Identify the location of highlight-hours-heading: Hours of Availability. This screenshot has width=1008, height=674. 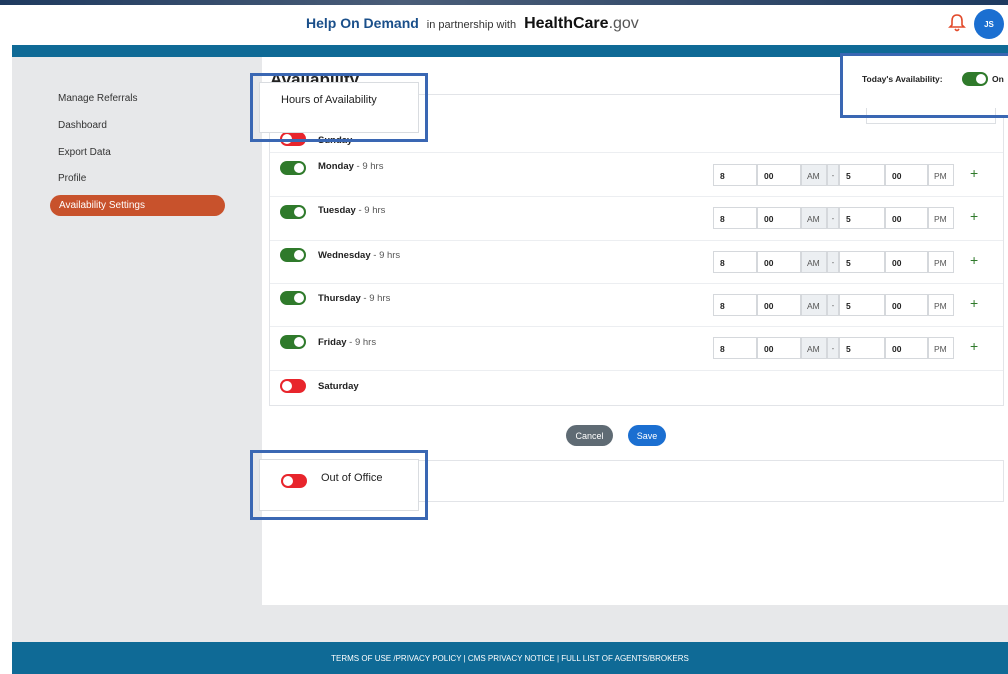
(339, 107).